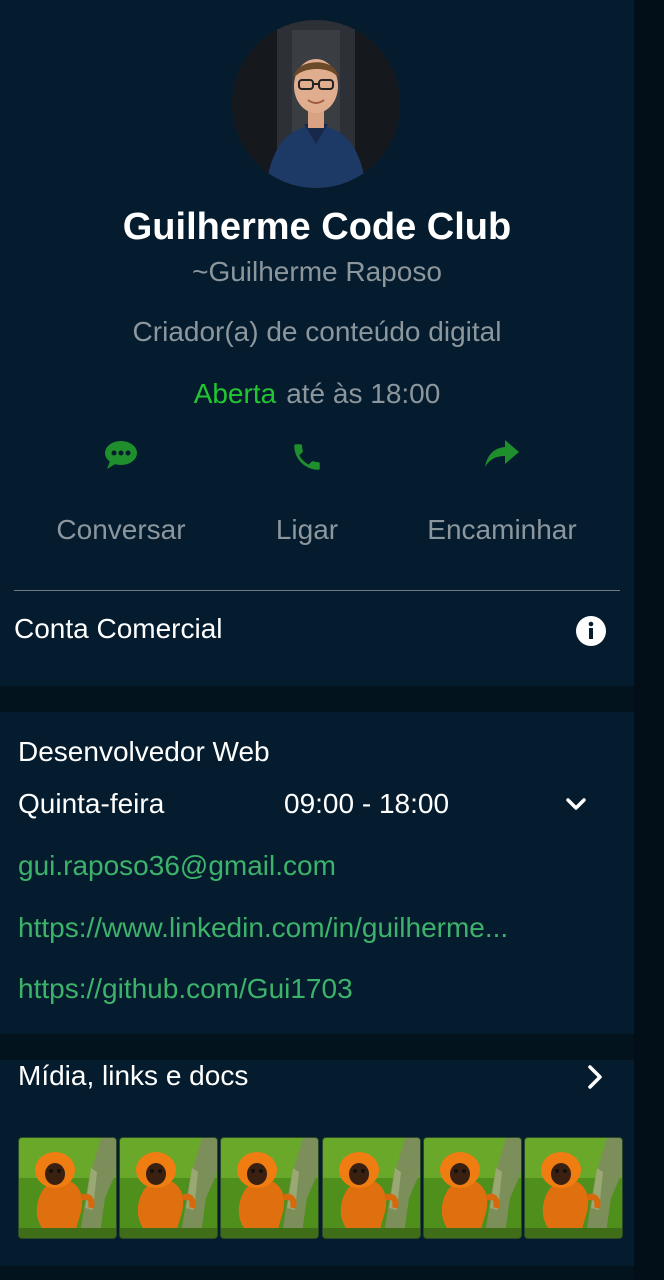 This screenshot has height=1280, width=664. I want to click on hours-range: 09:00 - 18:00, so click(367, 803).